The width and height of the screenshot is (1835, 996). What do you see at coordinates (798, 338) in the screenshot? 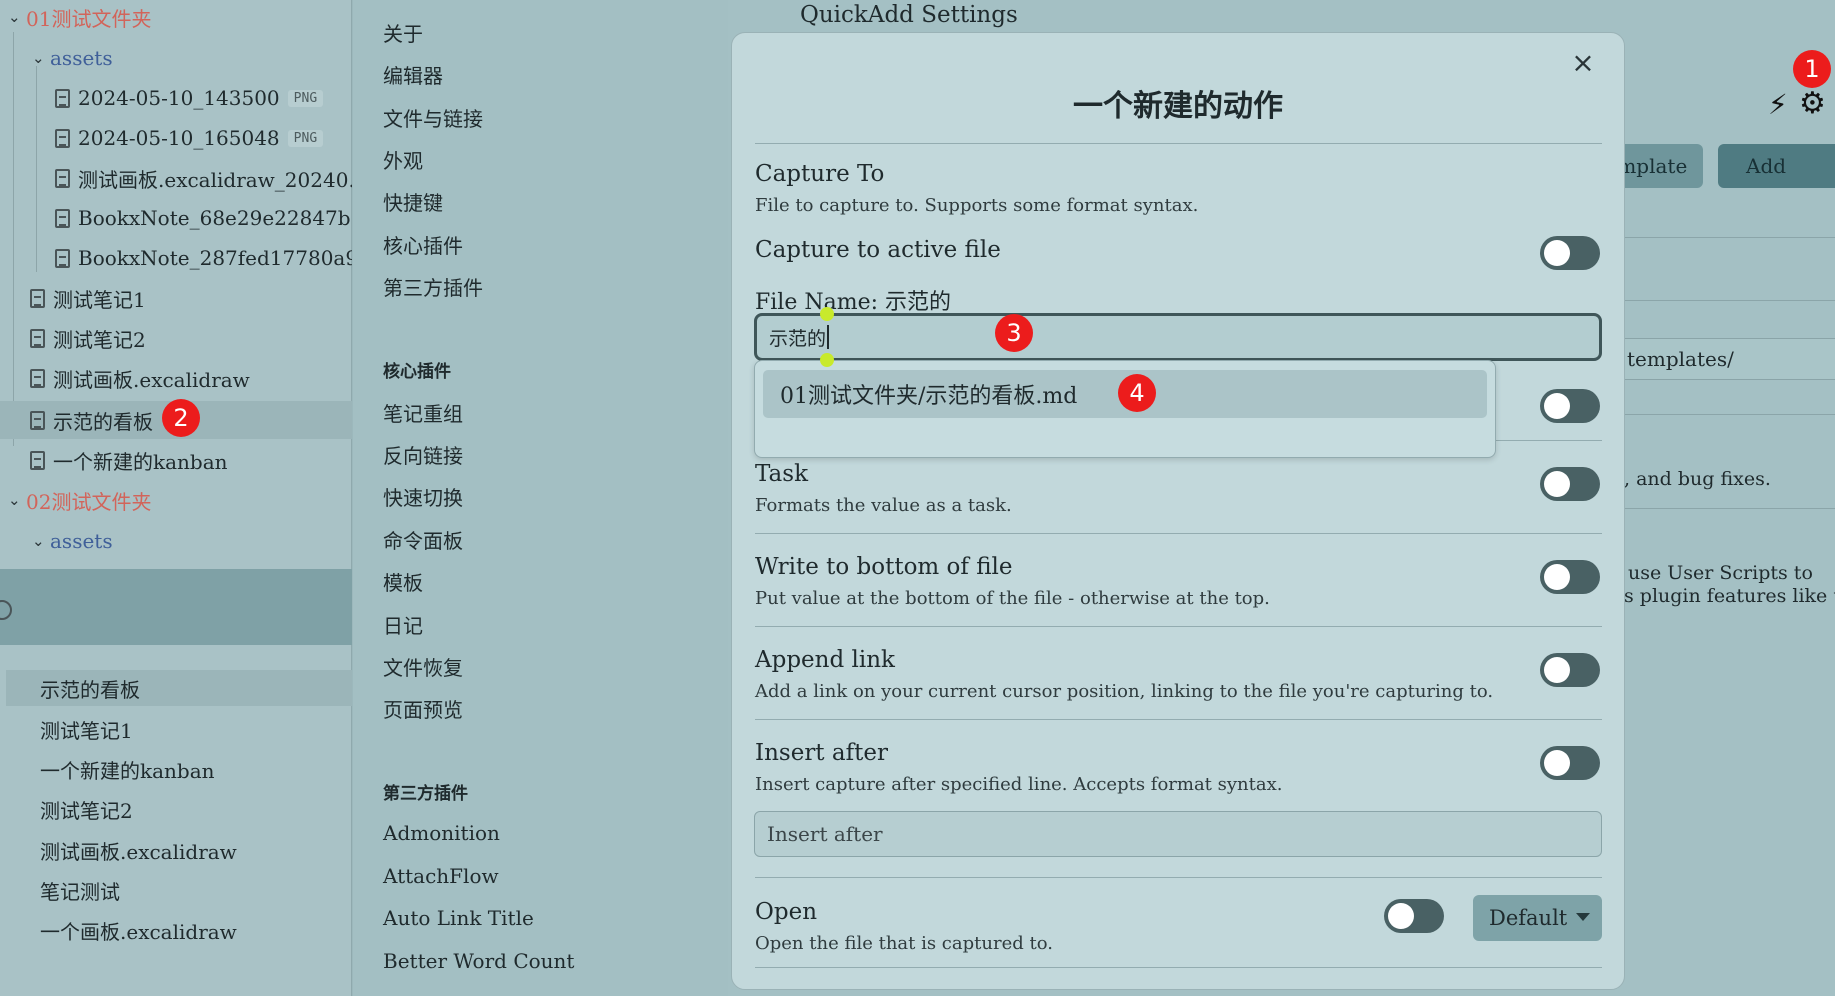
I see `file-name-value: 示范的` at bounding box center [798, 338].